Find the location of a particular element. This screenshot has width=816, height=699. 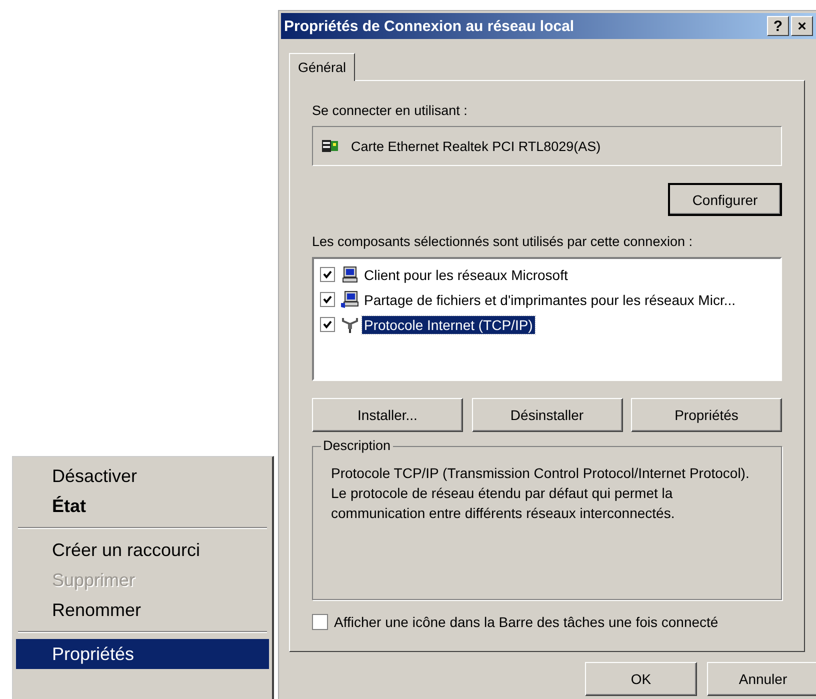

close-button: × is located at coordinates (802, 26).